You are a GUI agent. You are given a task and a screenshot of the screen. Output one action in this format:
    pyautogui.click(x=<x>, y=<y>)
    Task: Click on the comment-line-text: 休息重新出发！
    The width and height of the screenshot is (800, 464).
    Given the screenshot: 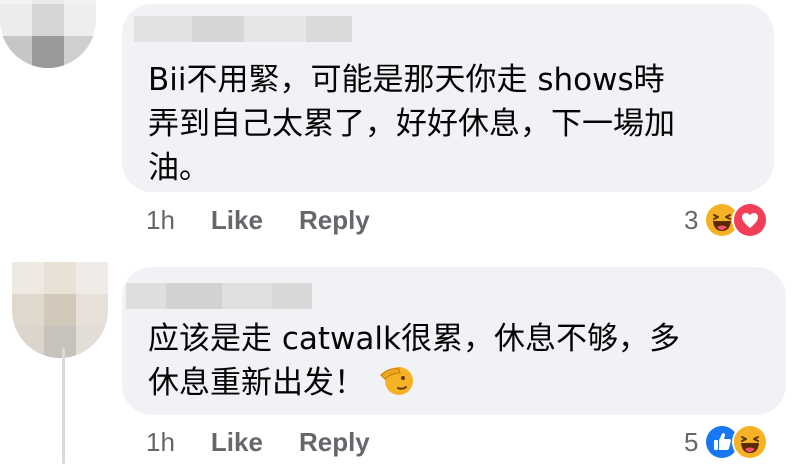 What is the action you would take?
    pyautogui.click(x=256, y=383)
    